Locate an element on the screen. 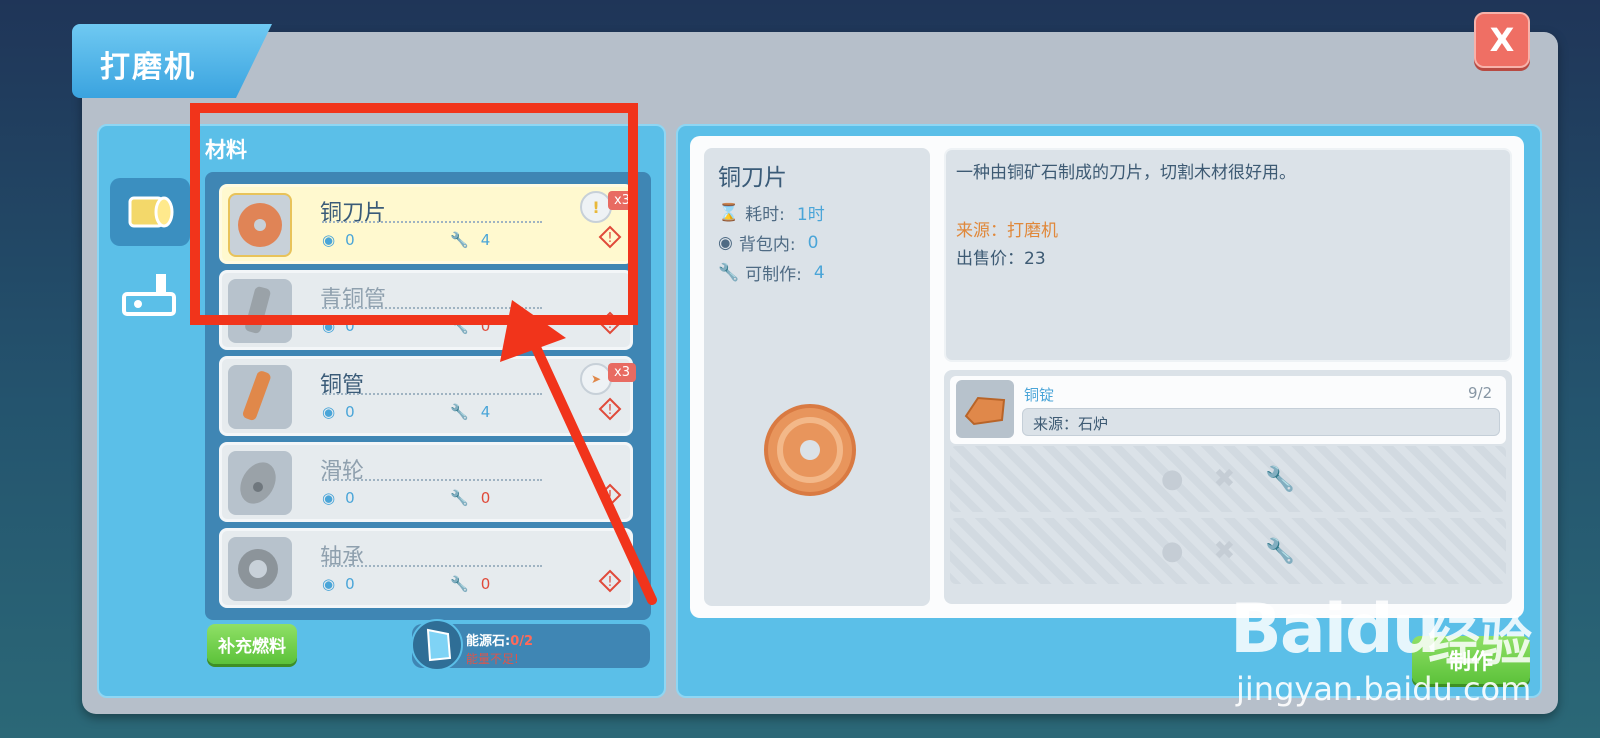 This screenshot has width=1600, height=738. material-name: 铜锭 is located at coordinates (1039, 395).